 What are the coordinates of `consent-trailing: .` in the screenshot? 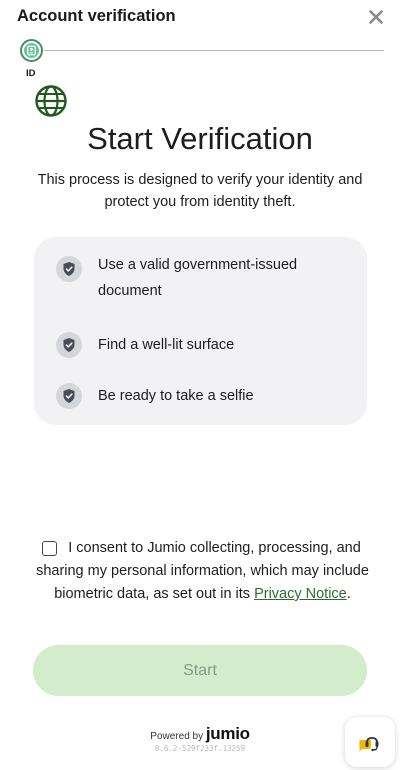 It's located at (348, 594).